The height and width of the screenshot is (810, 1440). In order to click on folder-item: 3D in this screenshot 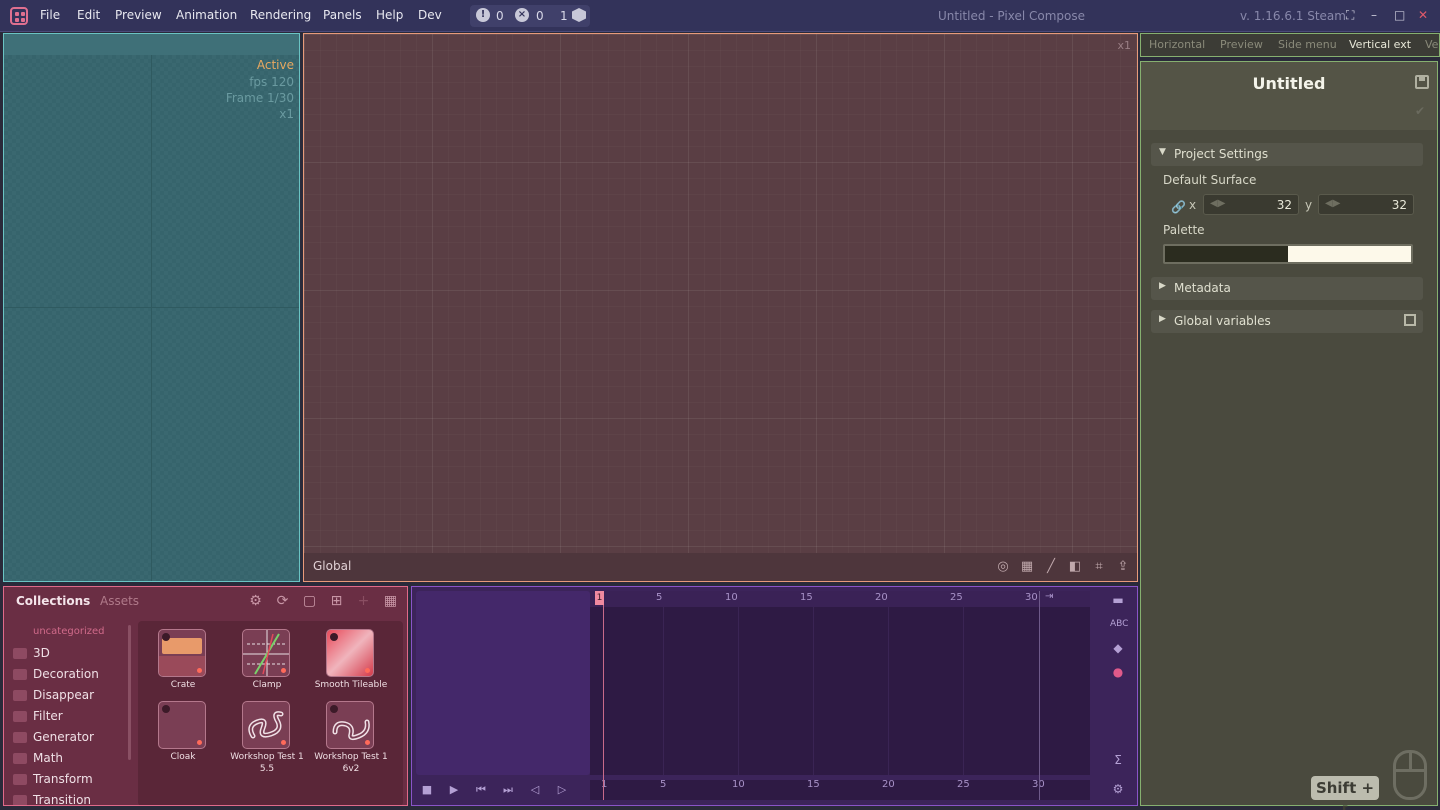, I will do `click(31, 653)`.